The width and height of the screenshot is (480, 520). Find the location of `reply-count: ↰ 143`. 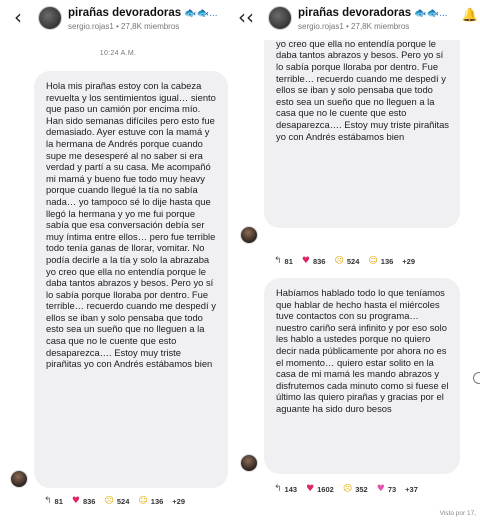

reply-count: ↰ 143 is located at coordinates (285, 489).